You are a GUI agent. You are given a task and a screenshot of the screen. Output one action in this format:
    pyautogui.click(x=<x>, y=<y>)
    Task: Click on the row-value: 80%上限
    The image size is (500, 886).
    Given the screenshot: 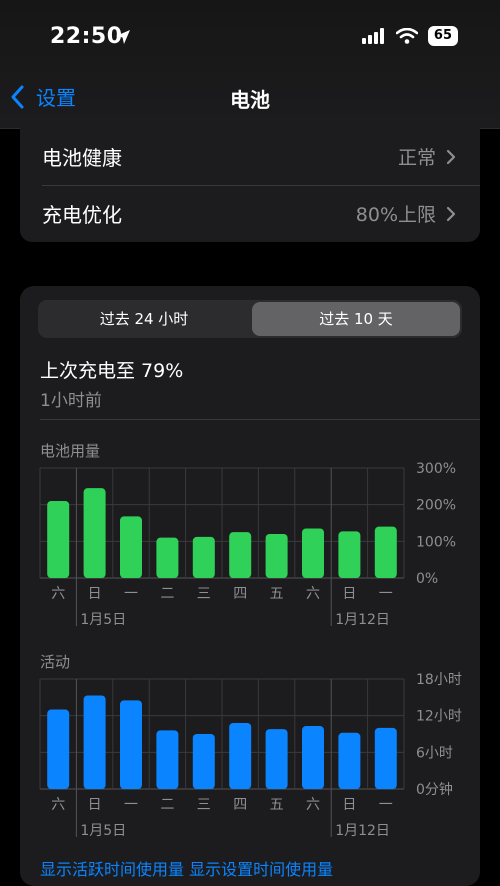 What is the action you would take?
    pyautogui.click(x=395, y=215)
    